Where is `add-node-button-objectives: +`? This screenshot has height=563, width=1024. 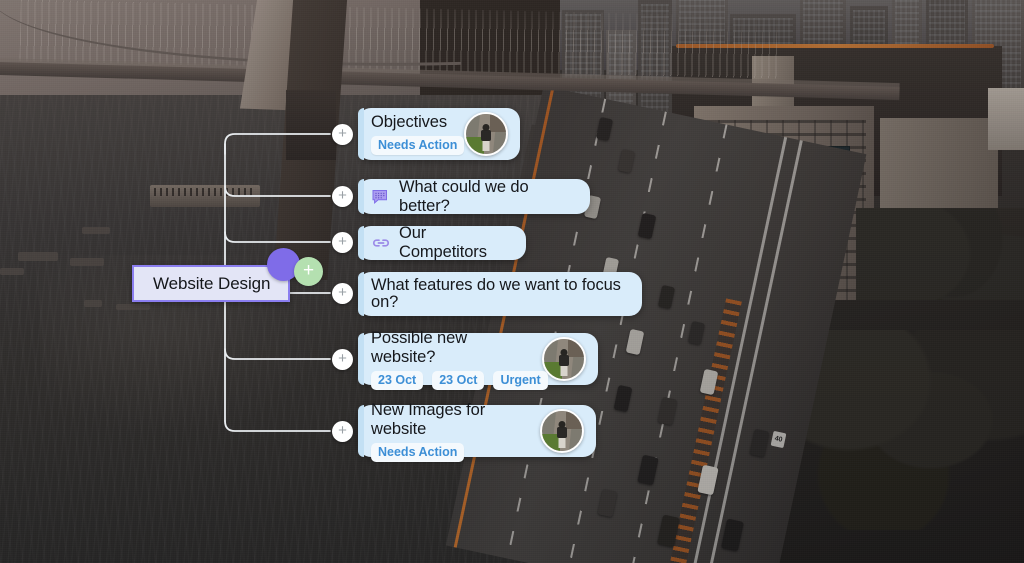
add-node-button-objectives: + is located at coordinates (342, 134).